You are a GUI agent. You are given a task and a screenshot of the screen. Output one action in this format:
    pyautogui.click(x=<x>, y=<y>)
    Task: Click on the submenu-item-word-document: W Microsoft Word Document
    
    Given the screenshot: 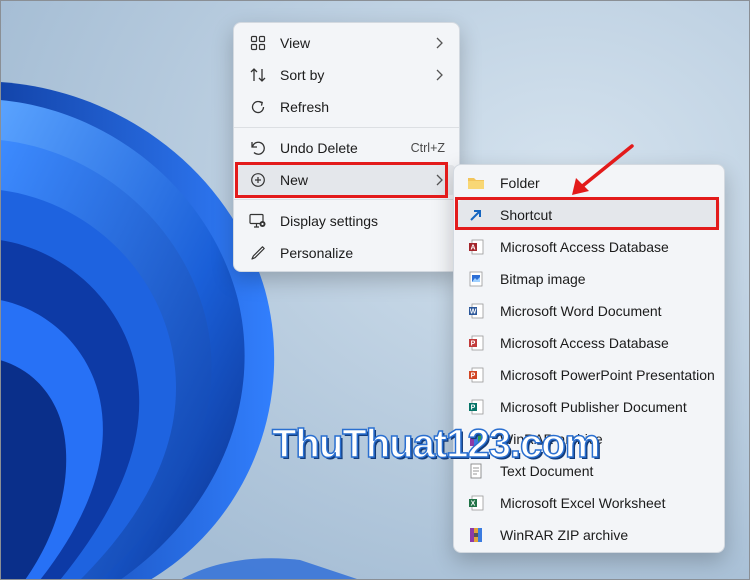 What is the action you would take?
    pyautogui.click(x=589, y=311)
    